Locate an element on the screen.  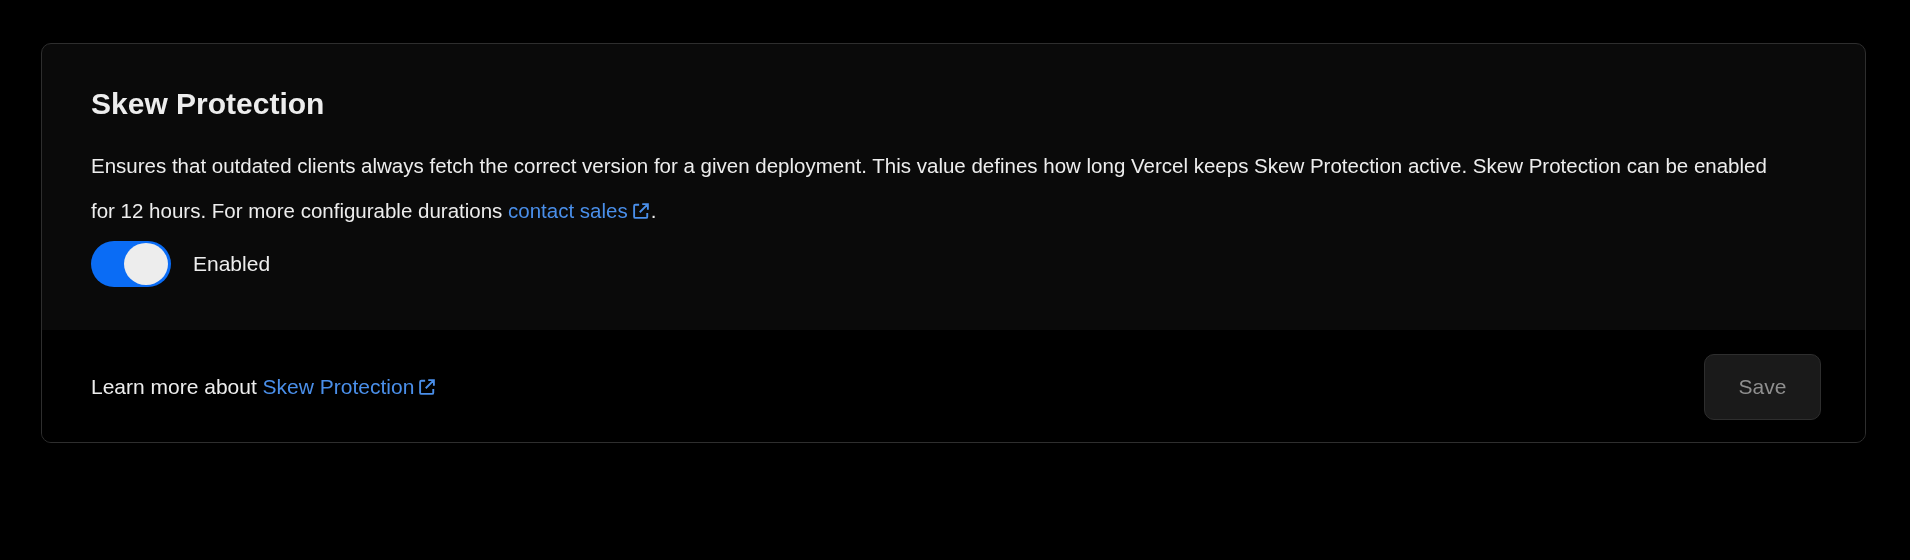
learn-more-text: Learn more about Skew Protection is located at coordinates (264, 387).